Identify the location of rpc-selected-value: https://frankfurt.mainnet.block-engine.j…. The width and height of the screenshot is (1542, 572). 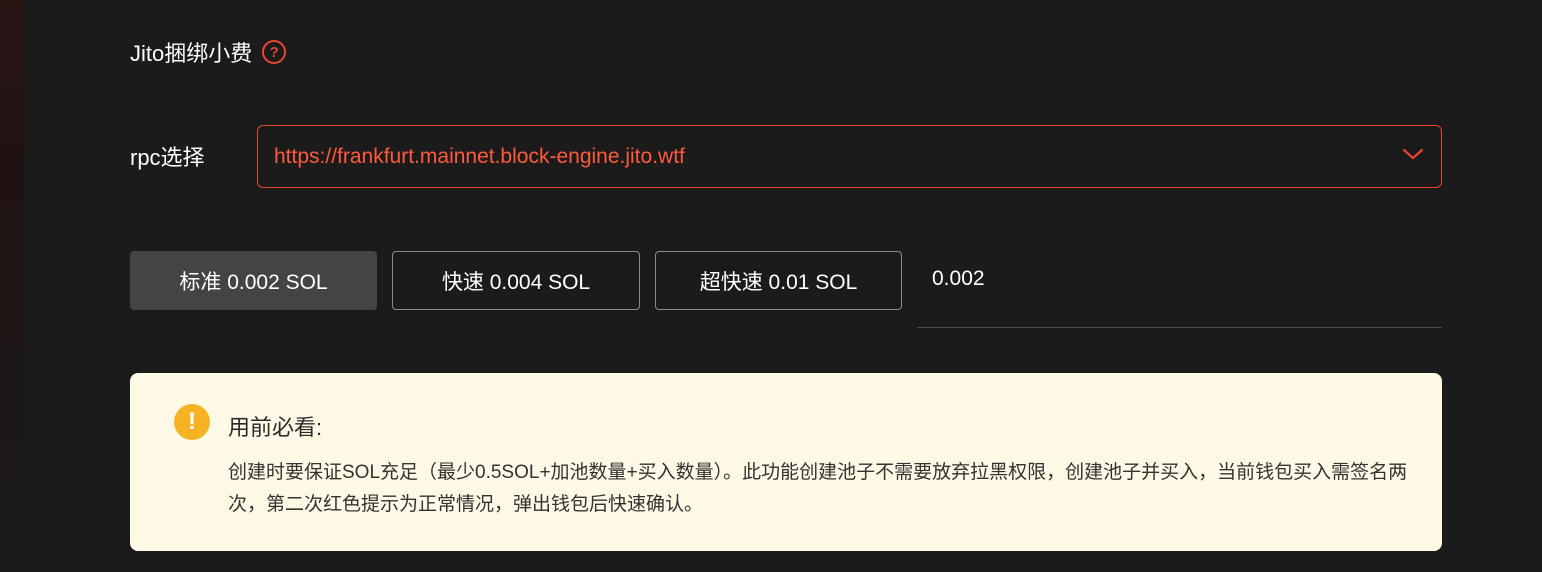
(479, 156).